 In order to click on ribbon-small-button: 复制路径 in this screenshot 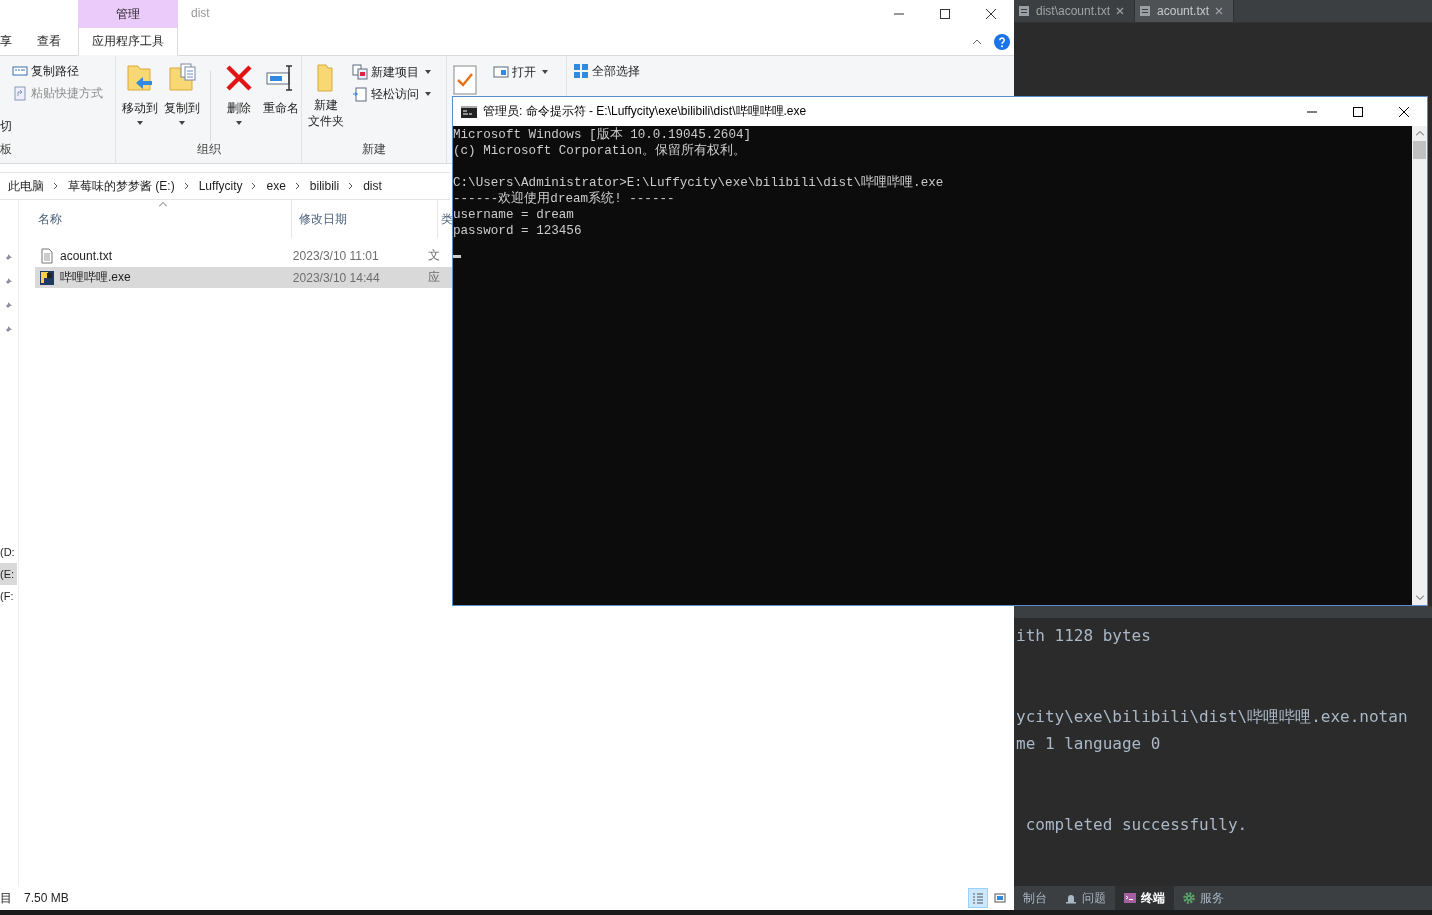, I will do `click(45, 71)`.